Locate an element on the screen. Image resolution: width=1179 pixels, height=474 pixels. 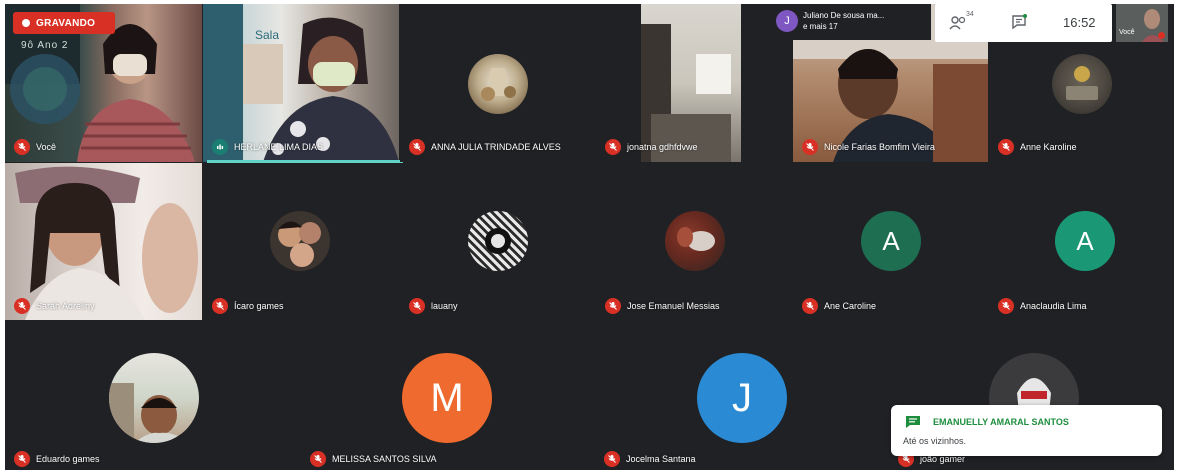
participant-tile: M MELISSA SANTOS SILVA is located at coordinates (447, 395).